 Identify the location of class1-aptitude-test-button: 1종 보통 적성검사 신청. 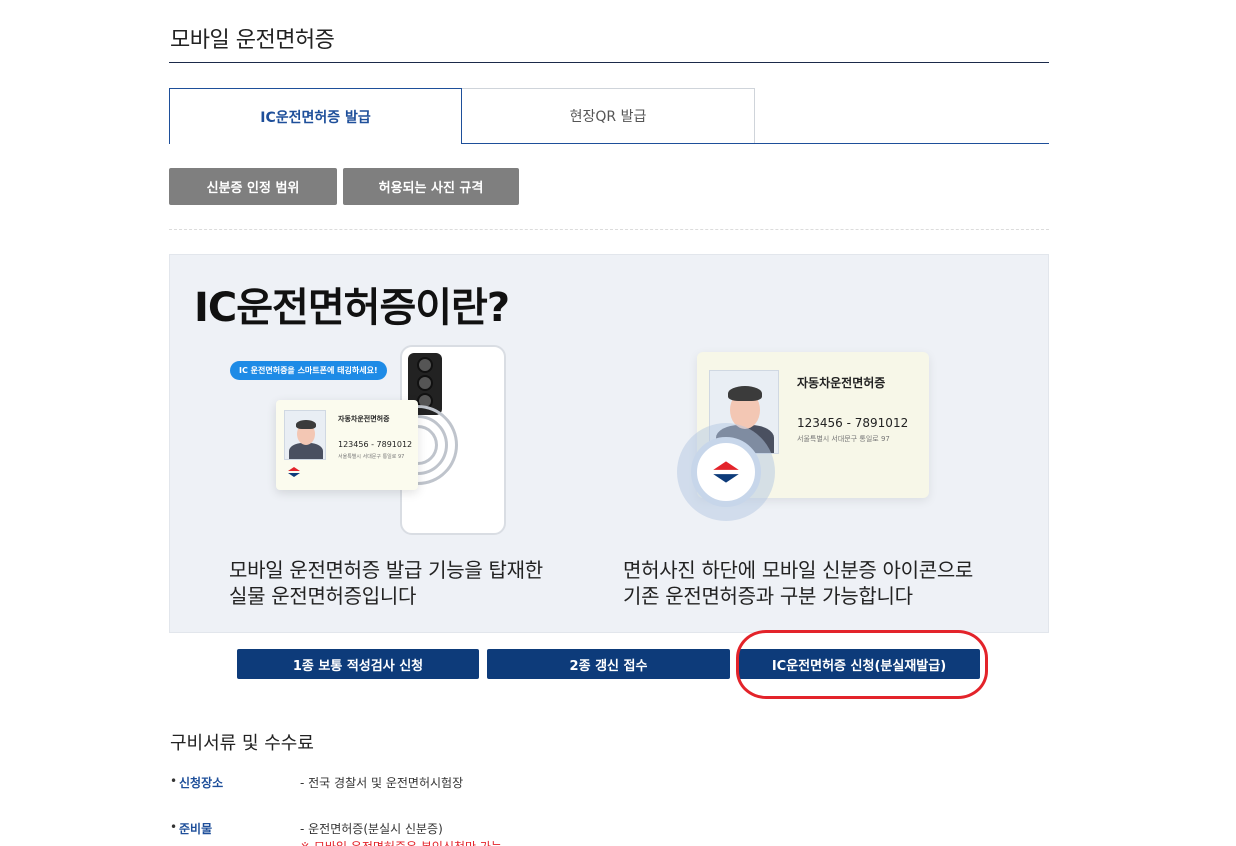
(358, 664).